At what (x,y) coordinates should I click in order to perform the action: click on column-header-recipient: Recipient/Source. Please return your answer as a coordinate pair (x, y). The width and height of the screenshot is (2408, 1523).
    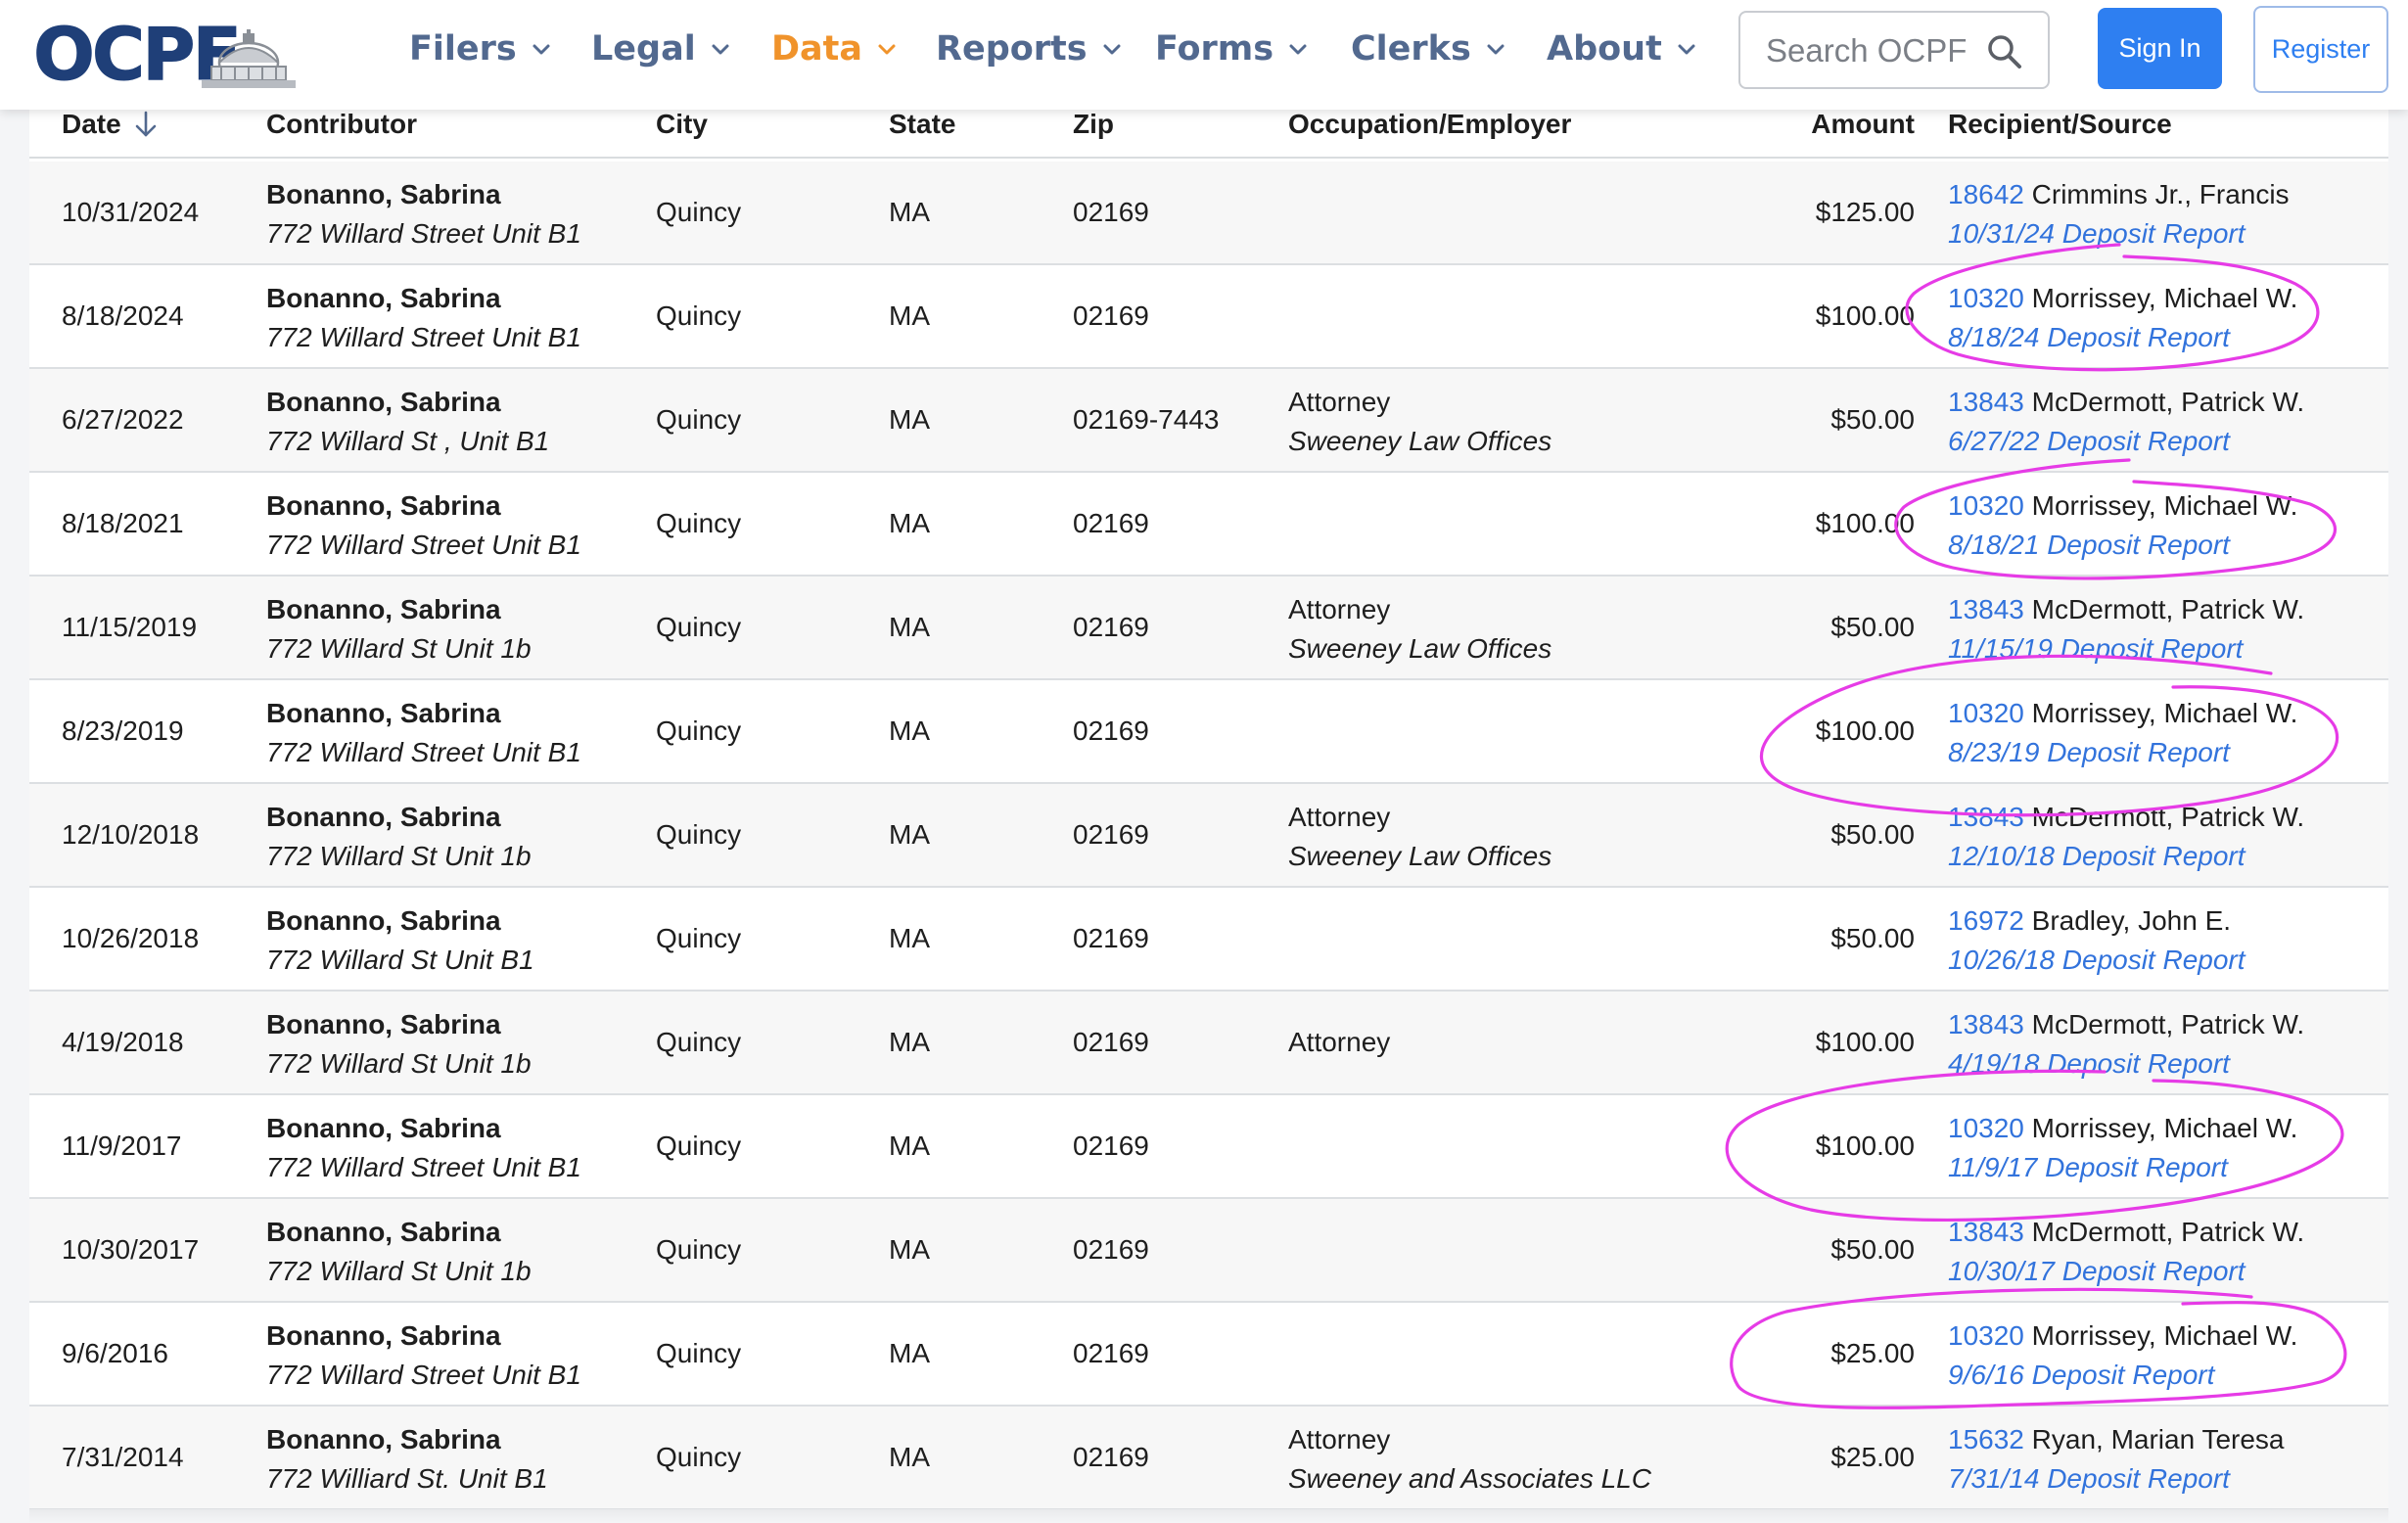
    Looking at the image, I should click on (2060, 135).